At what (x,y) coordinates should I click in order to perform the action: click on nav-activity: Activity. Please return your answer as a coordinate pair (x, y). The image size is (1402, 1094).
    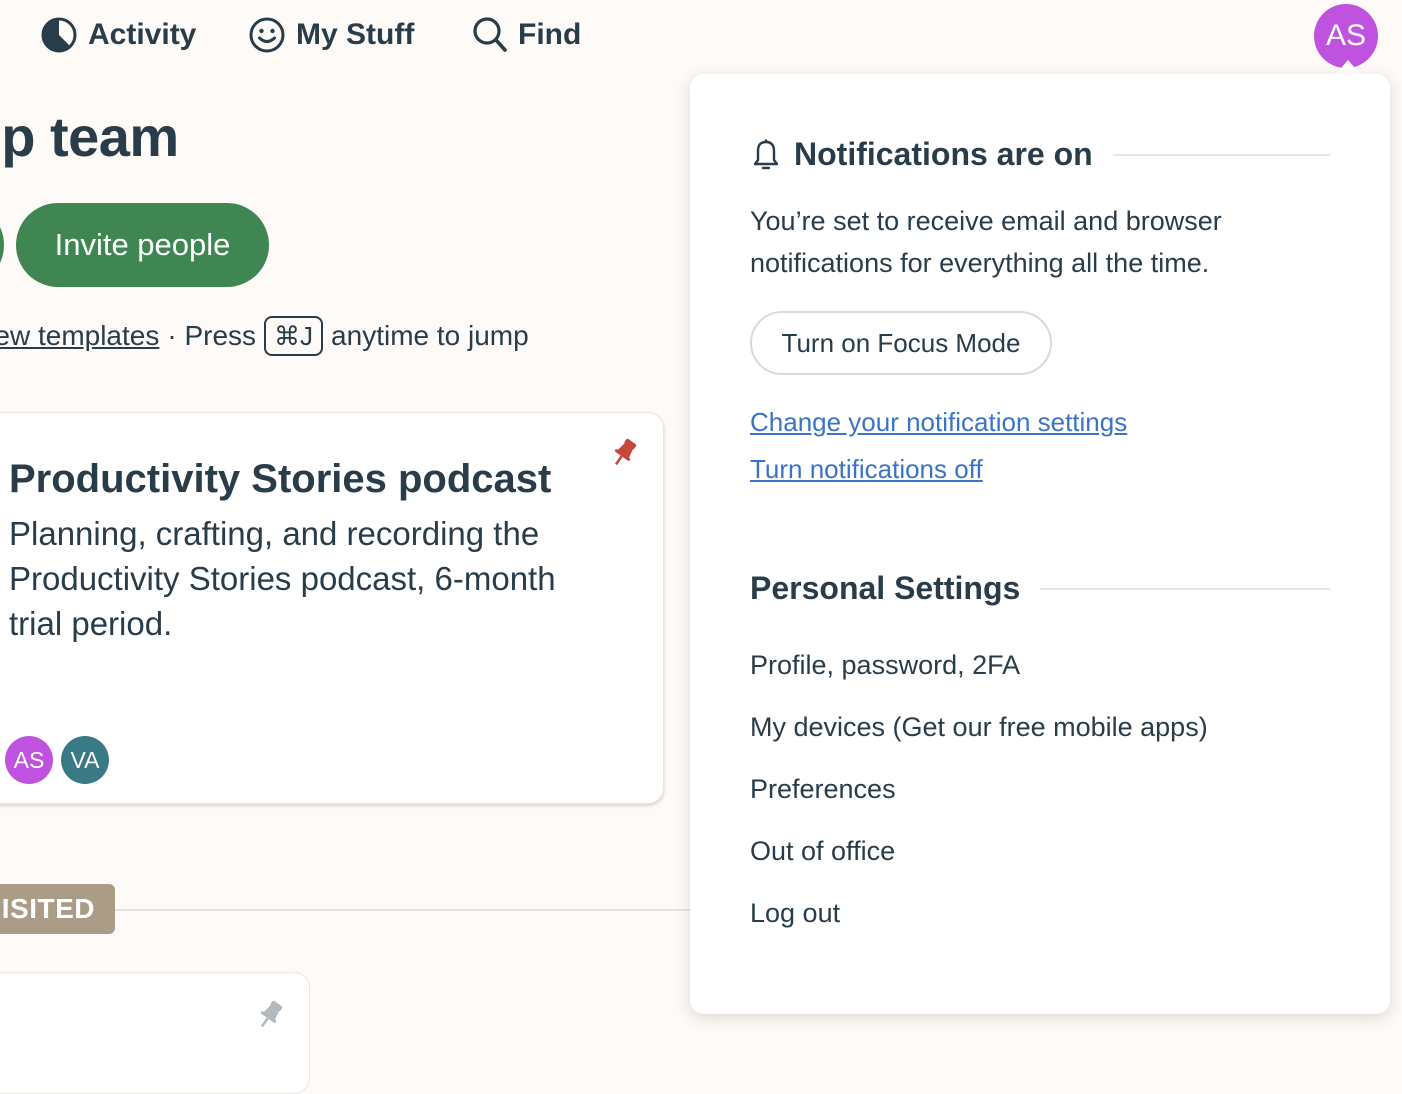
    Looking at the image, I should click on (118, 35).